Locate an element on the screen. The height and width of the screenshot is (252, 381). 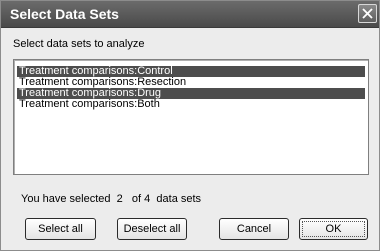
cancel-button: Cancel is located at coordinates (254, 229).